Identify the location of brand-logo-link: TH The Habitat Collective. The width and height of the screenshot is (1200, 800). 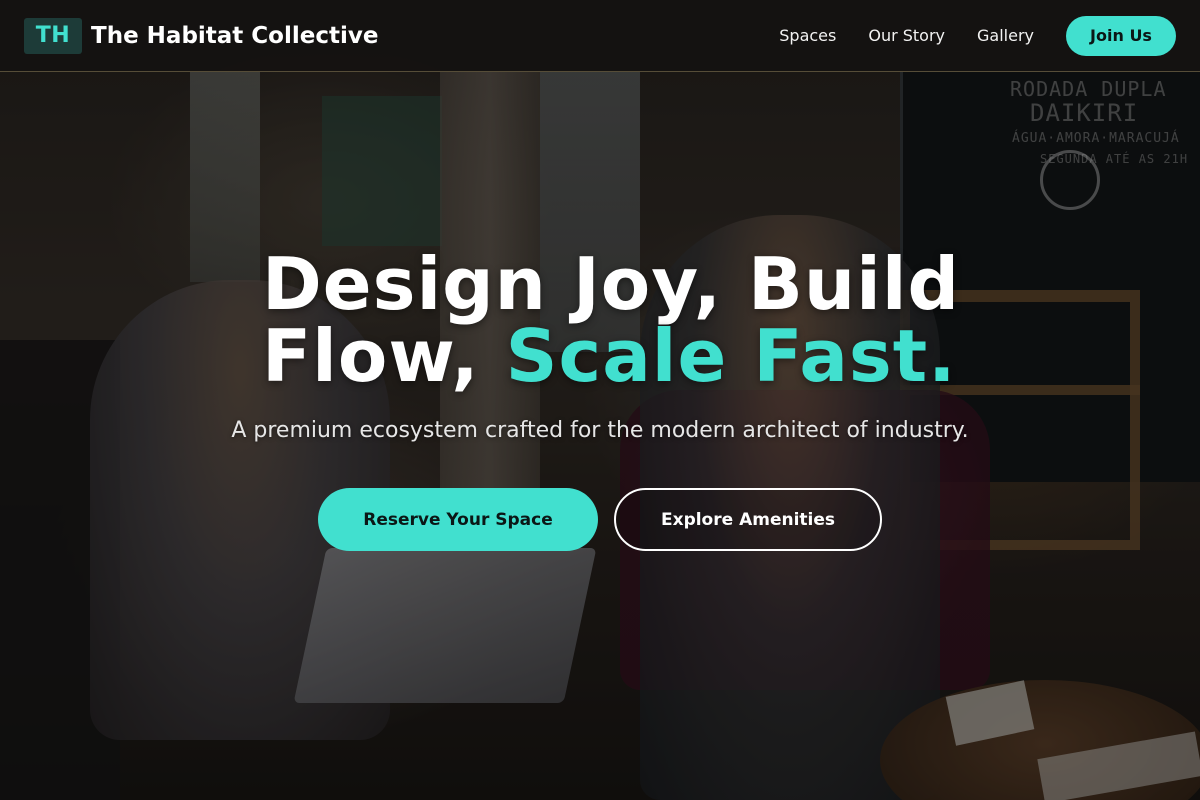
(201, 35).